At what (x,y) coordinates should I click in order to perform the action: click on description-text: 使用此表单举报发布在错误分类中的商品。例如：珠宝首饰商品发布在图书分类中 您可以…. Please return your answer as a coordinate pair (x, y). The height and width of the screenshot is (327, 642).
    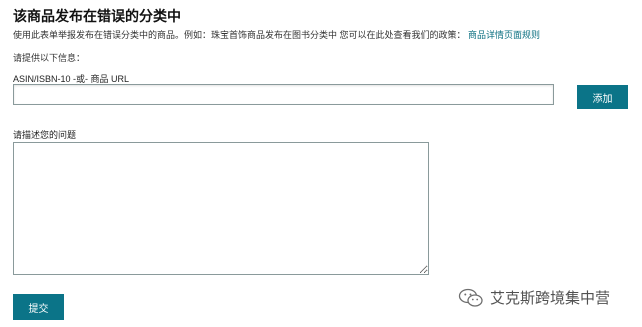
    Looking at the image, I should click on (239, 35).